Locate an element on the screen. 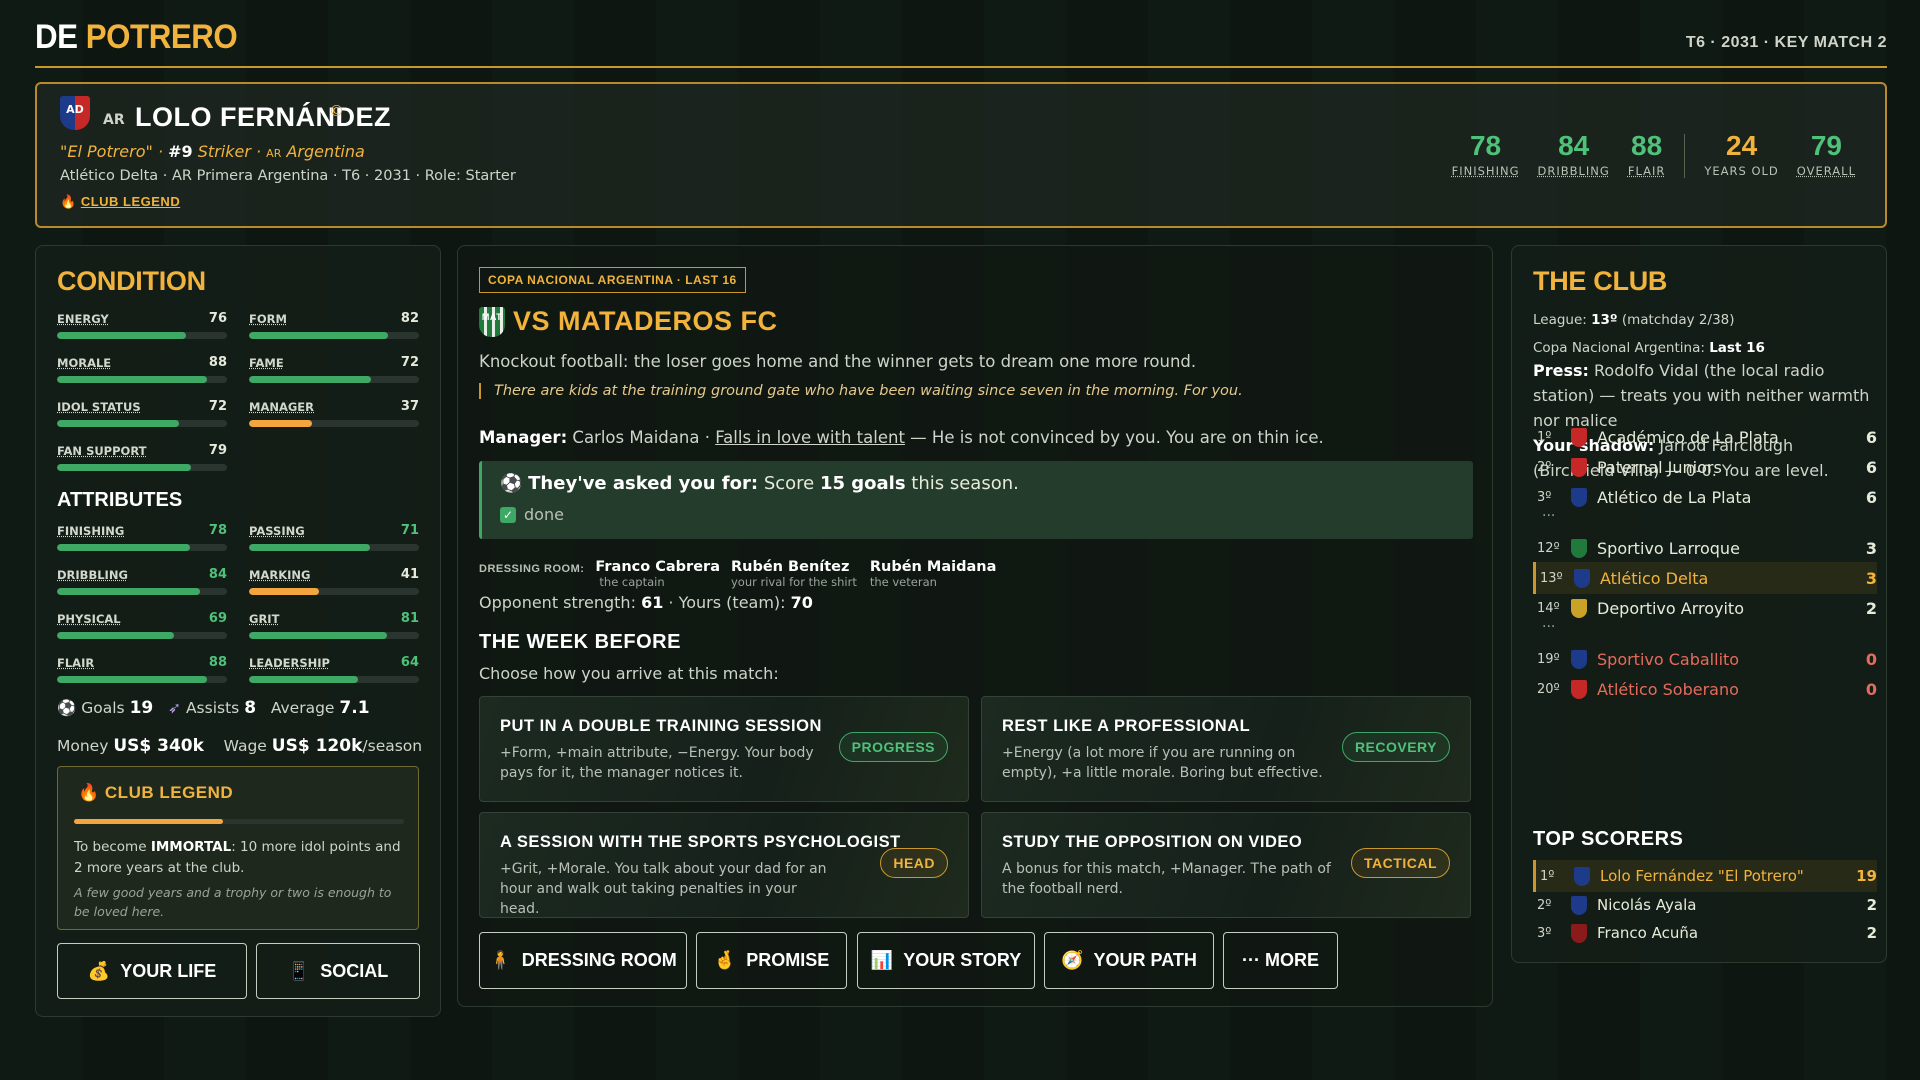 The height and width of the screenshot is (1080, 1920). more-button: ··· MORE is located at coordinates (1280, 960).